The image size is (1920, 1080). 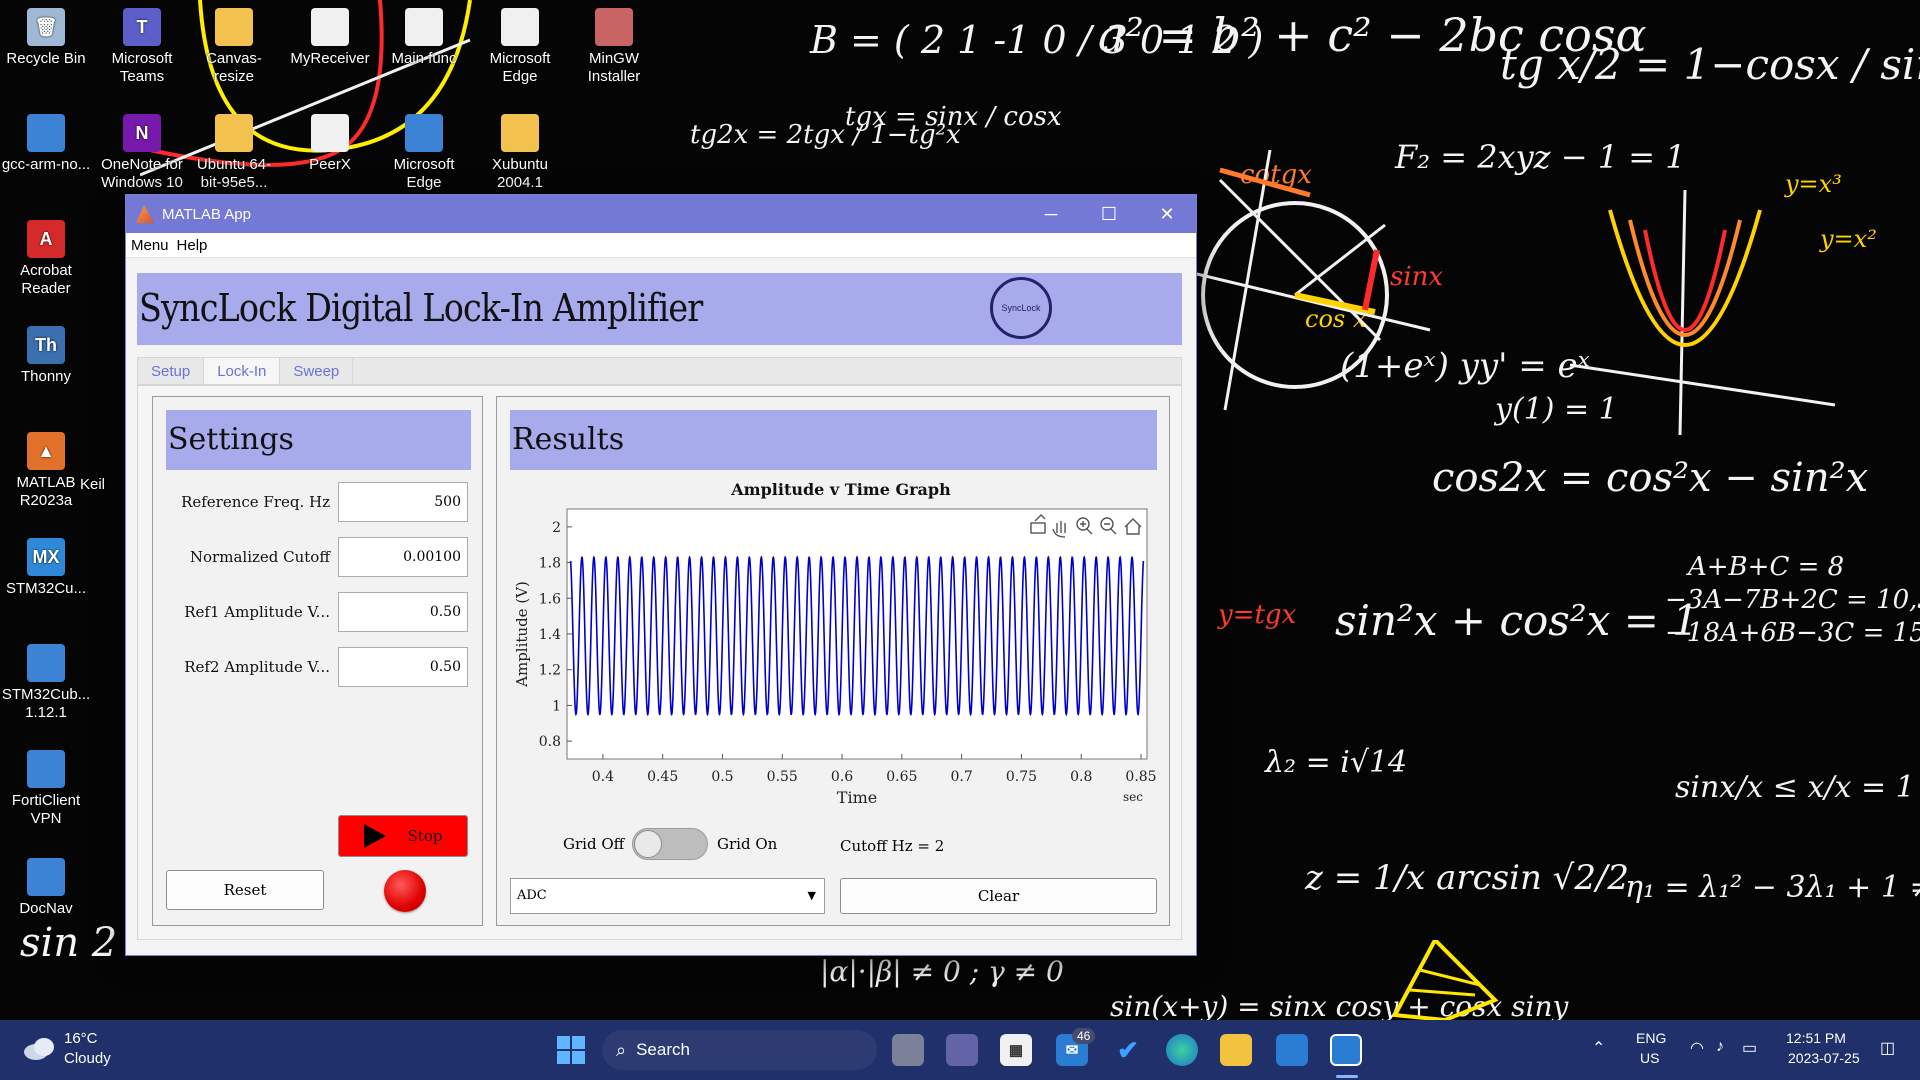 What do you see at coordinates (661, 214) in the screenshot?
I see `title-bar: MATLAB App ─ ☐ ✕` at bounding box center [661, 214].